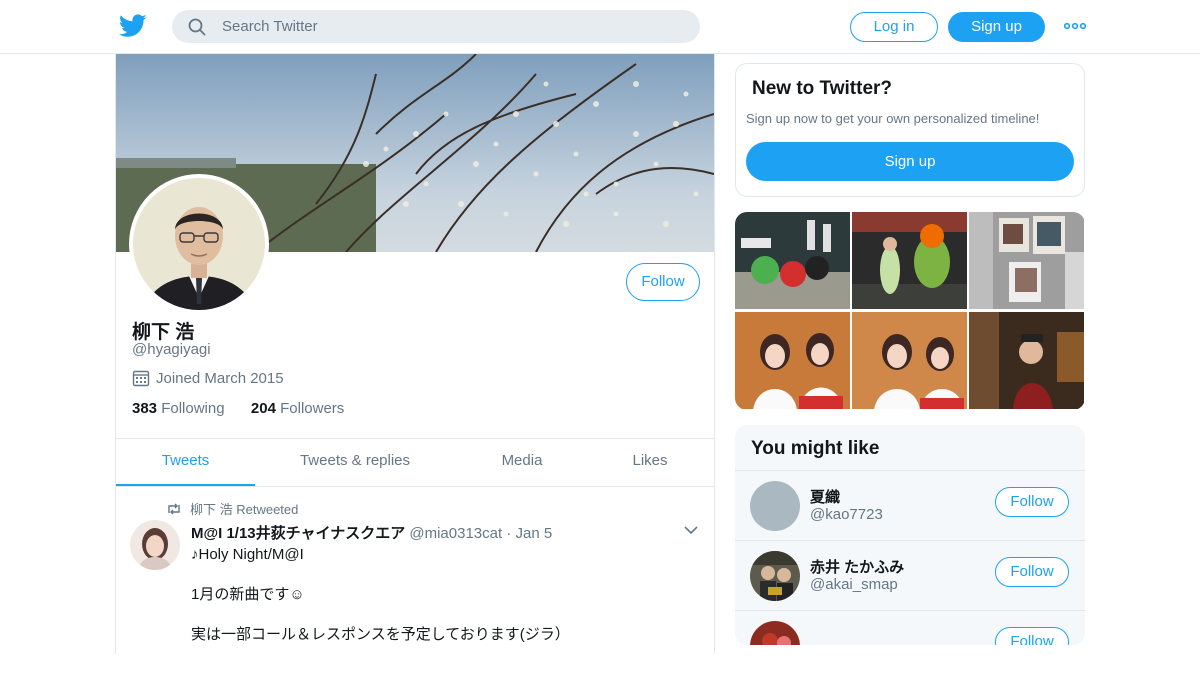 The width and height of the screenshot is (1200, 687). I want to click on suggested-account: Follow, so click(910, 627).